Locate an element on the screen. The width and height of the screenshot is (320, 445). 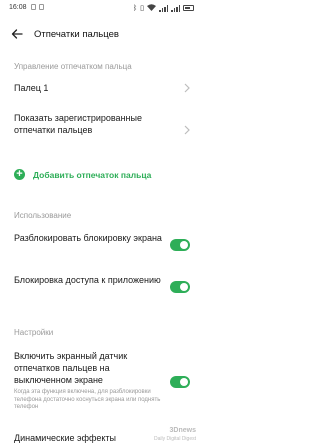
app-header: Отпечатки пальцев is located at coordinates (100, 34).